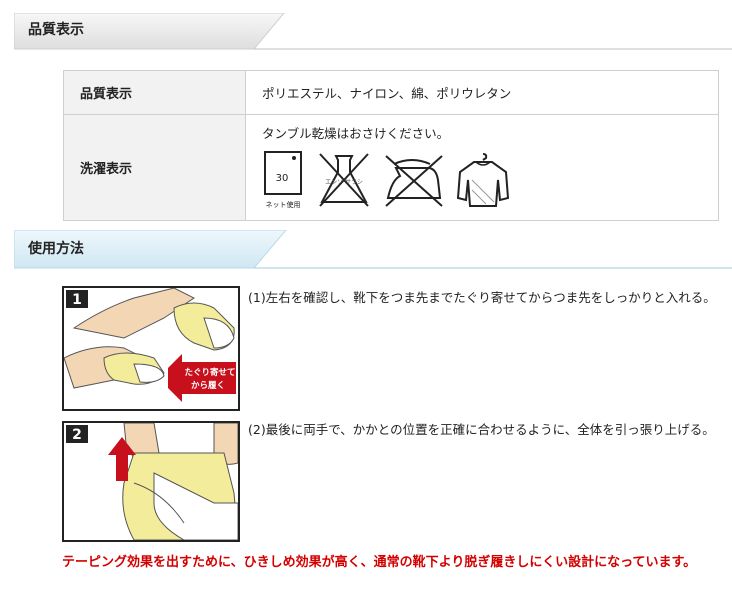  Describe the element at coordinates (208, 385) in the screenshot. I see `step1-arrow-label-2: から履く` at that location.